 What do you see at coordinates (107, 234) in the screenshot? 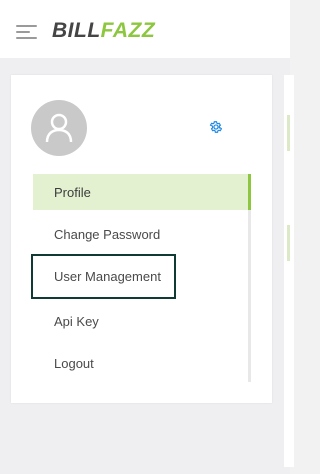
I see `menu-item-label: Change Password` at bounding box center [107, 234].